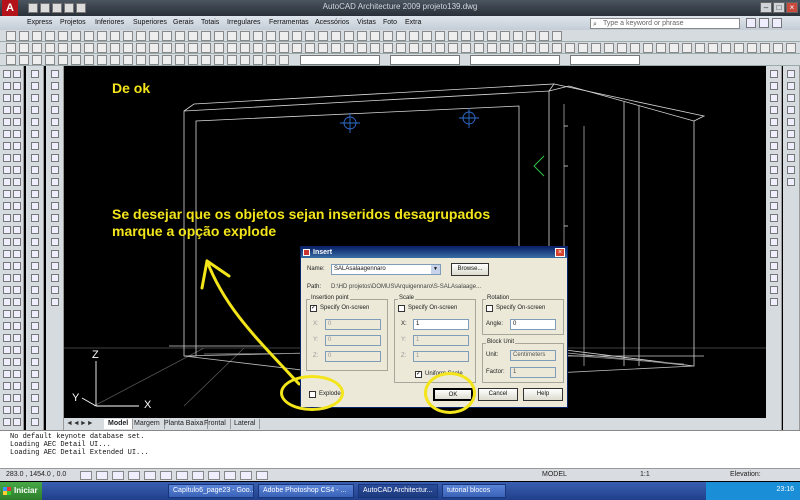 This screenshot has width=800, height=500. What do you see at coordinates (353, 340) in the screenshot?
I see `insertion-y-field: 0` at bounding box center [353, 340].